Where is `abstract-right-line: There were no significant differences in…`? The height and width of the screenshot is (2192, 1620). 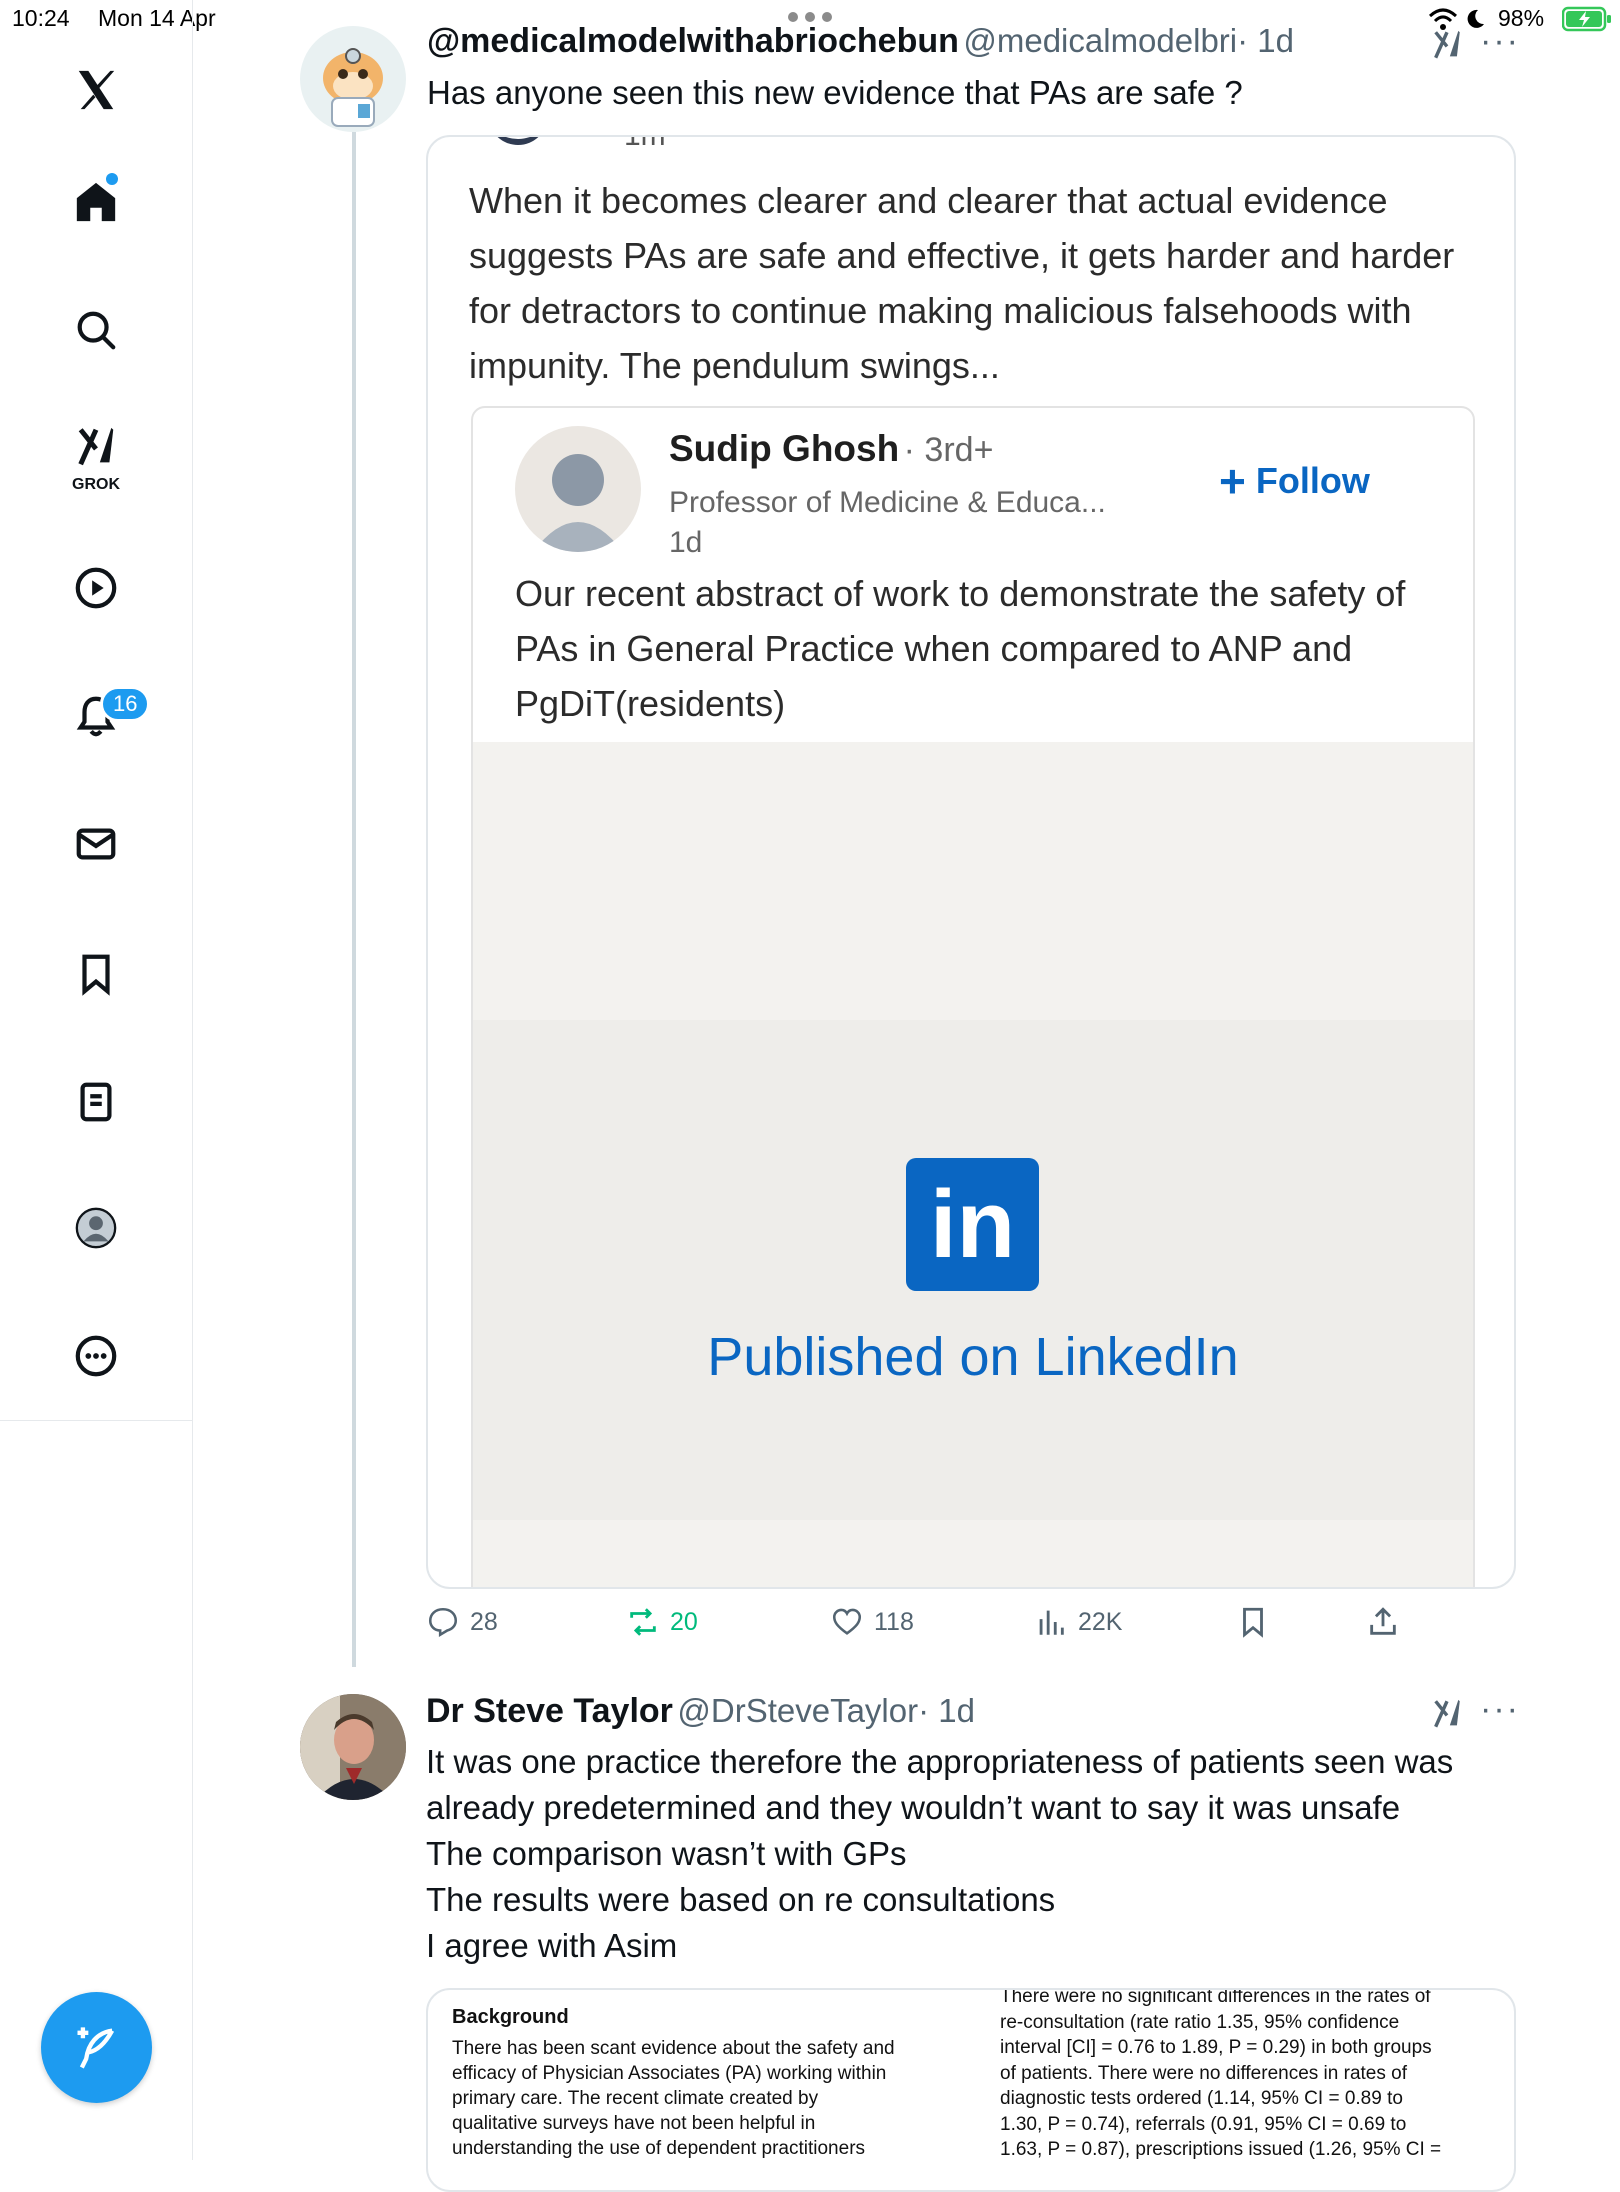 abstract-right-line: There were no significant differences in… is located at coordinates (1215, 1997).